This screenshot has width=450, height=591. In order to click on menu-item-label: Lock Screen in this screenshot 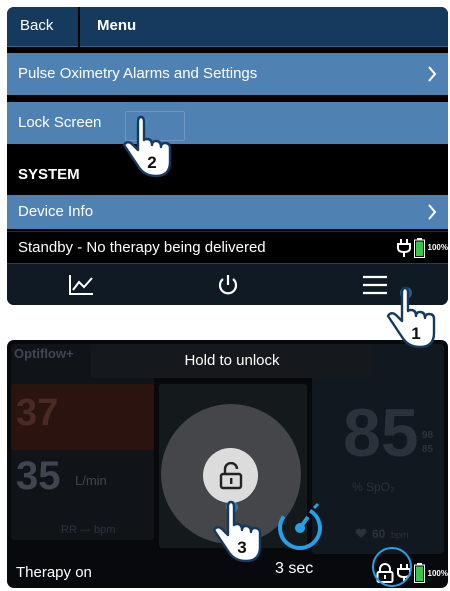, I will do `click(60, 122)`.